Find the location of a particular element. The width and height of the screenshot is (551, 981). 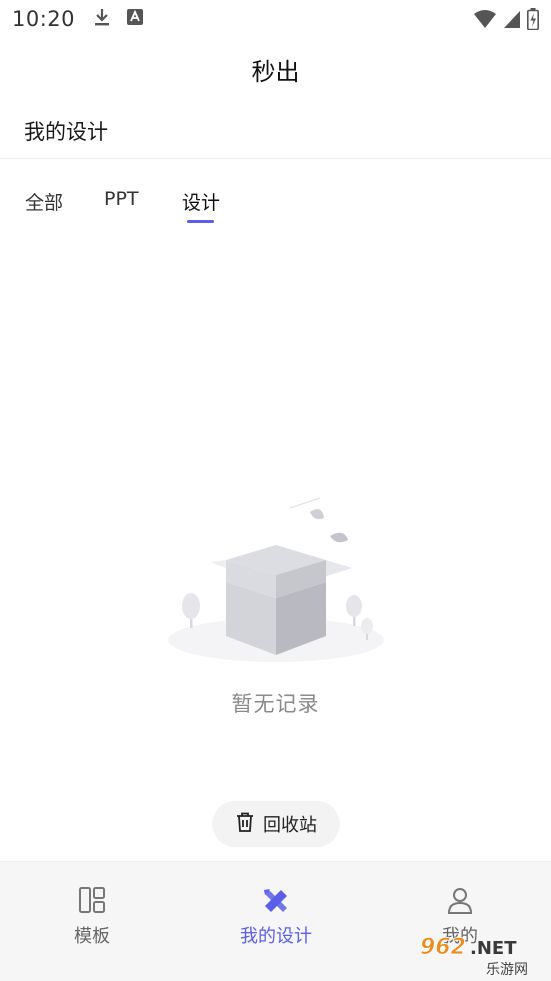

filter-tabs: 全部 PPT 设计 is located at coordinates (275, 208).